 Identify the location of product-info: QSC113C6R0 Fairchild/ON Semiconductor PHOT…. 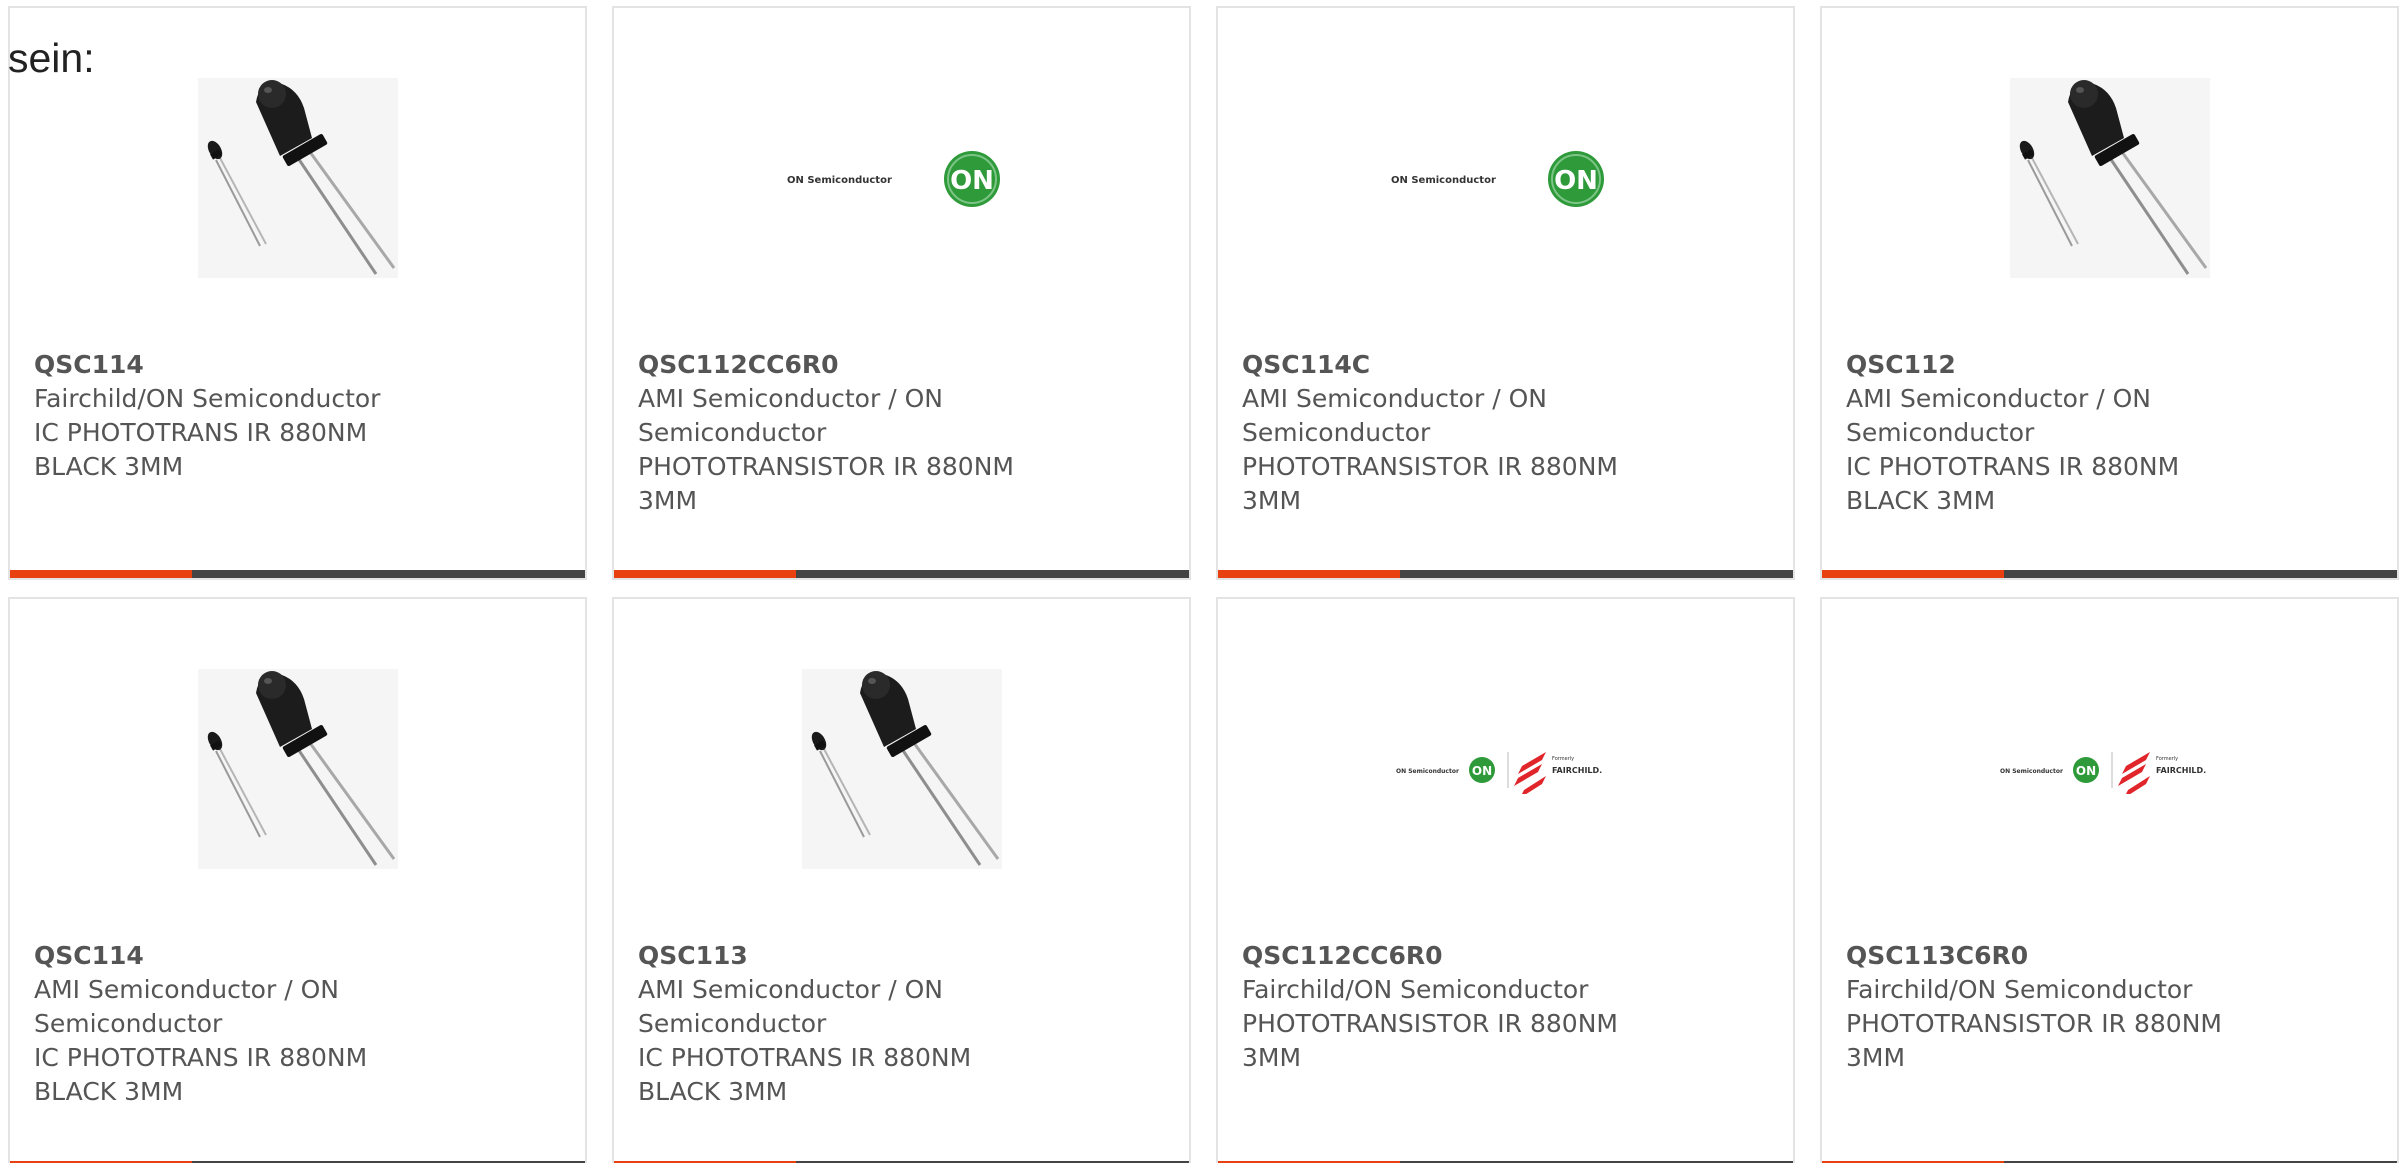
(2109, 1007).